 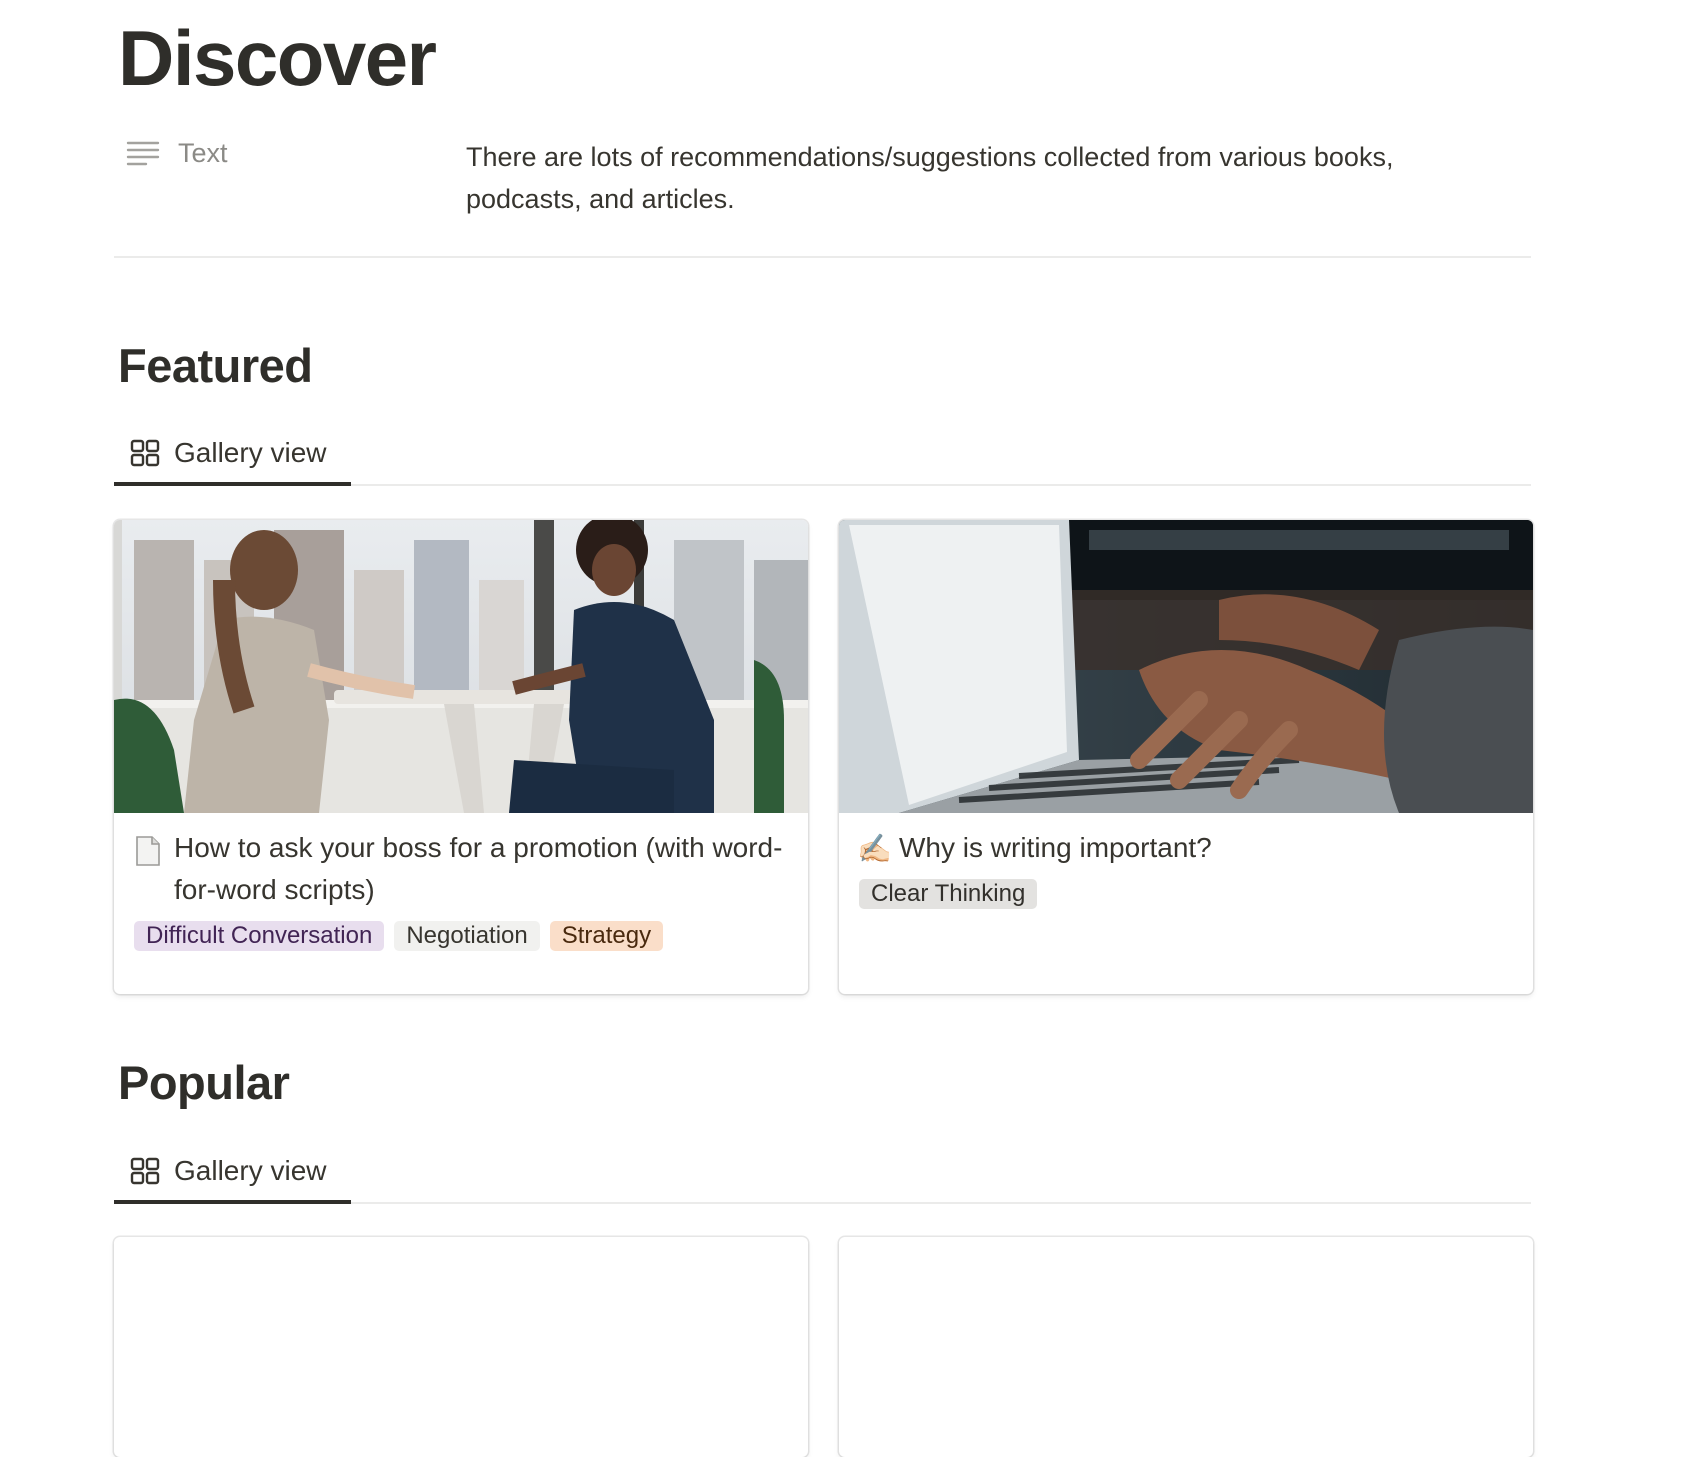 I want to click on tag: Clear Thinking, so click(x=948, y=894).